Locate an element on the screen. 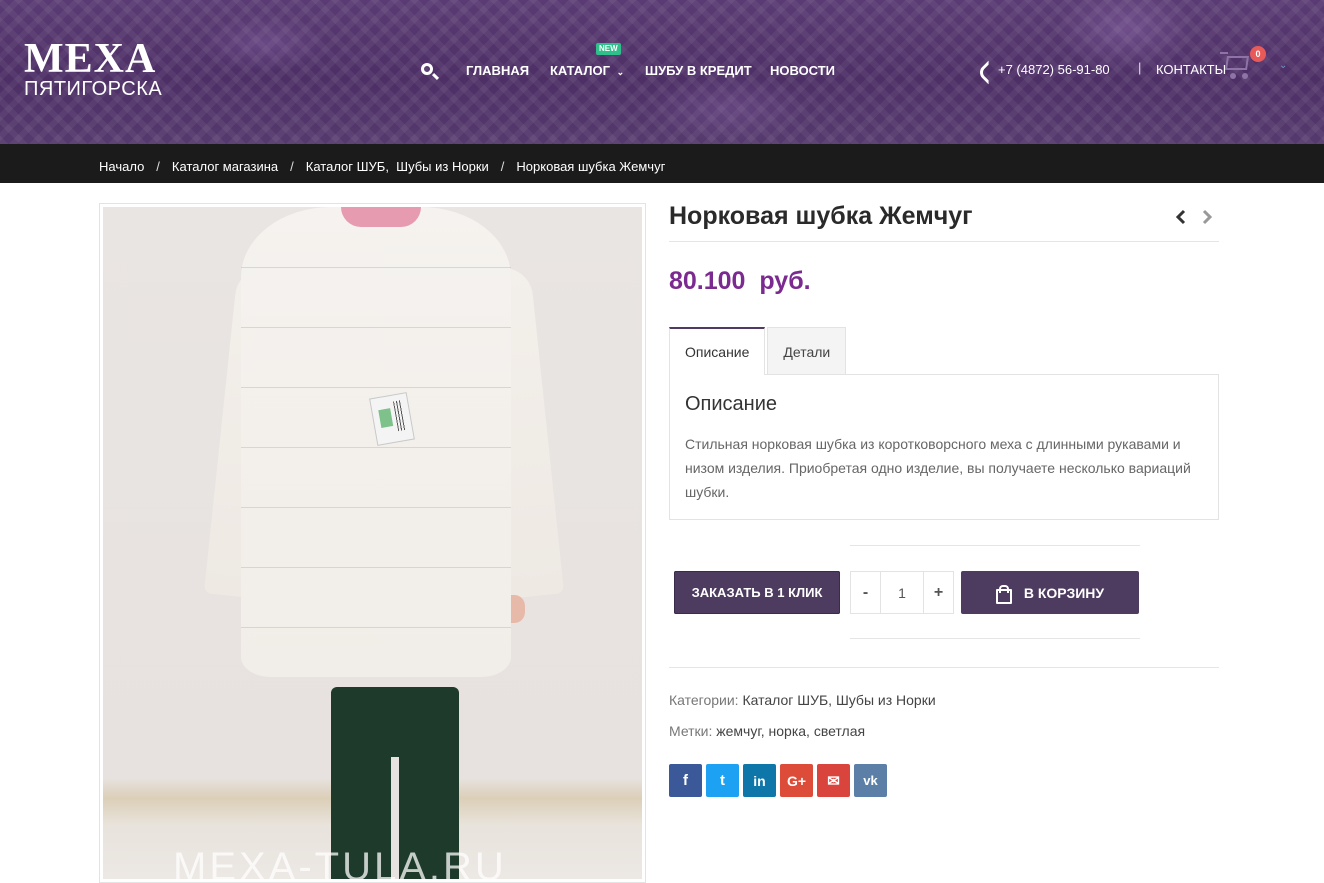  phone-icon is located at coordinates (985, 69).